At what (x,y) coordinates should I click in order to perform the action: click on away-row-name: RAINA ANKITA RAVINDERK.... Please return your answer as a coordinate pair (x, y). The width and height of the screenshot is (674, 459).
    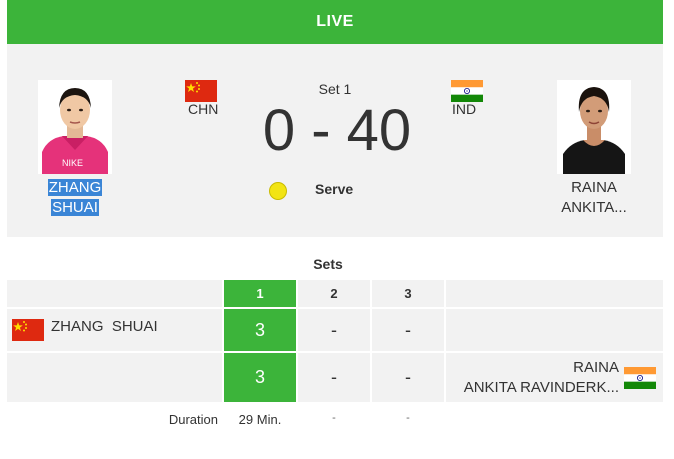
    Looking at the image, I should click on (541, 377).